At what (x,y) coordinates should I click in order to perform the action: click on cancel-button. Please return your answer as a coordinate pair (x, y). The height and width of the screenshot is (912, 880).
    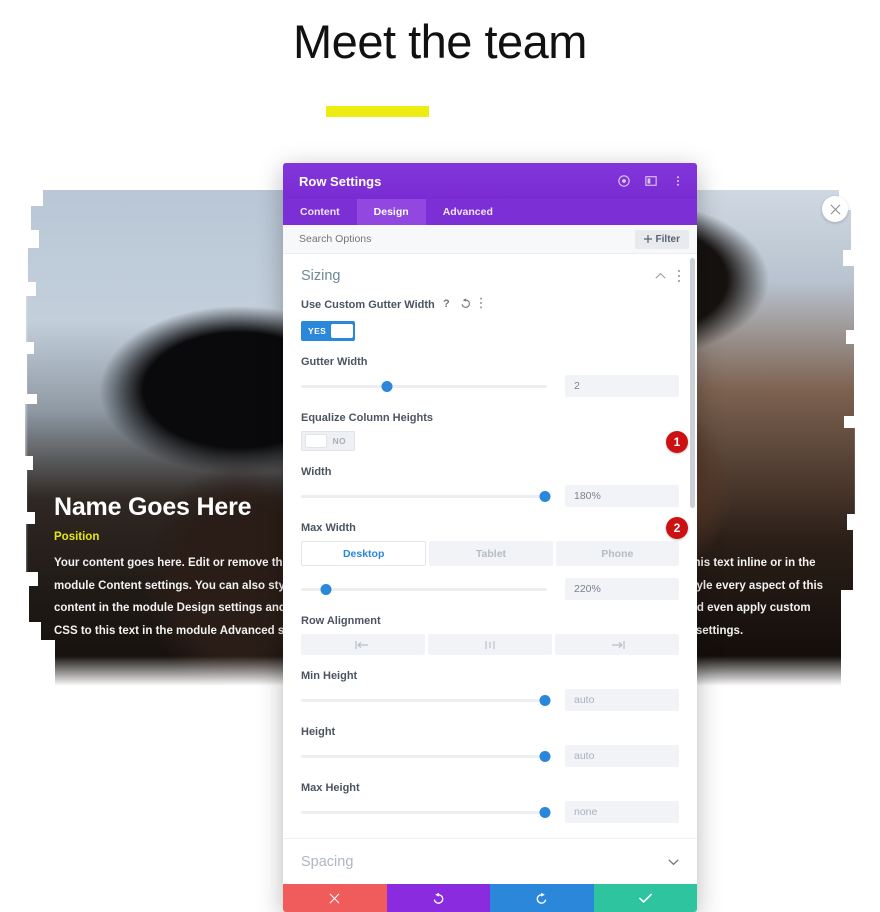
    Looking at the image, I should click on (335, 898).